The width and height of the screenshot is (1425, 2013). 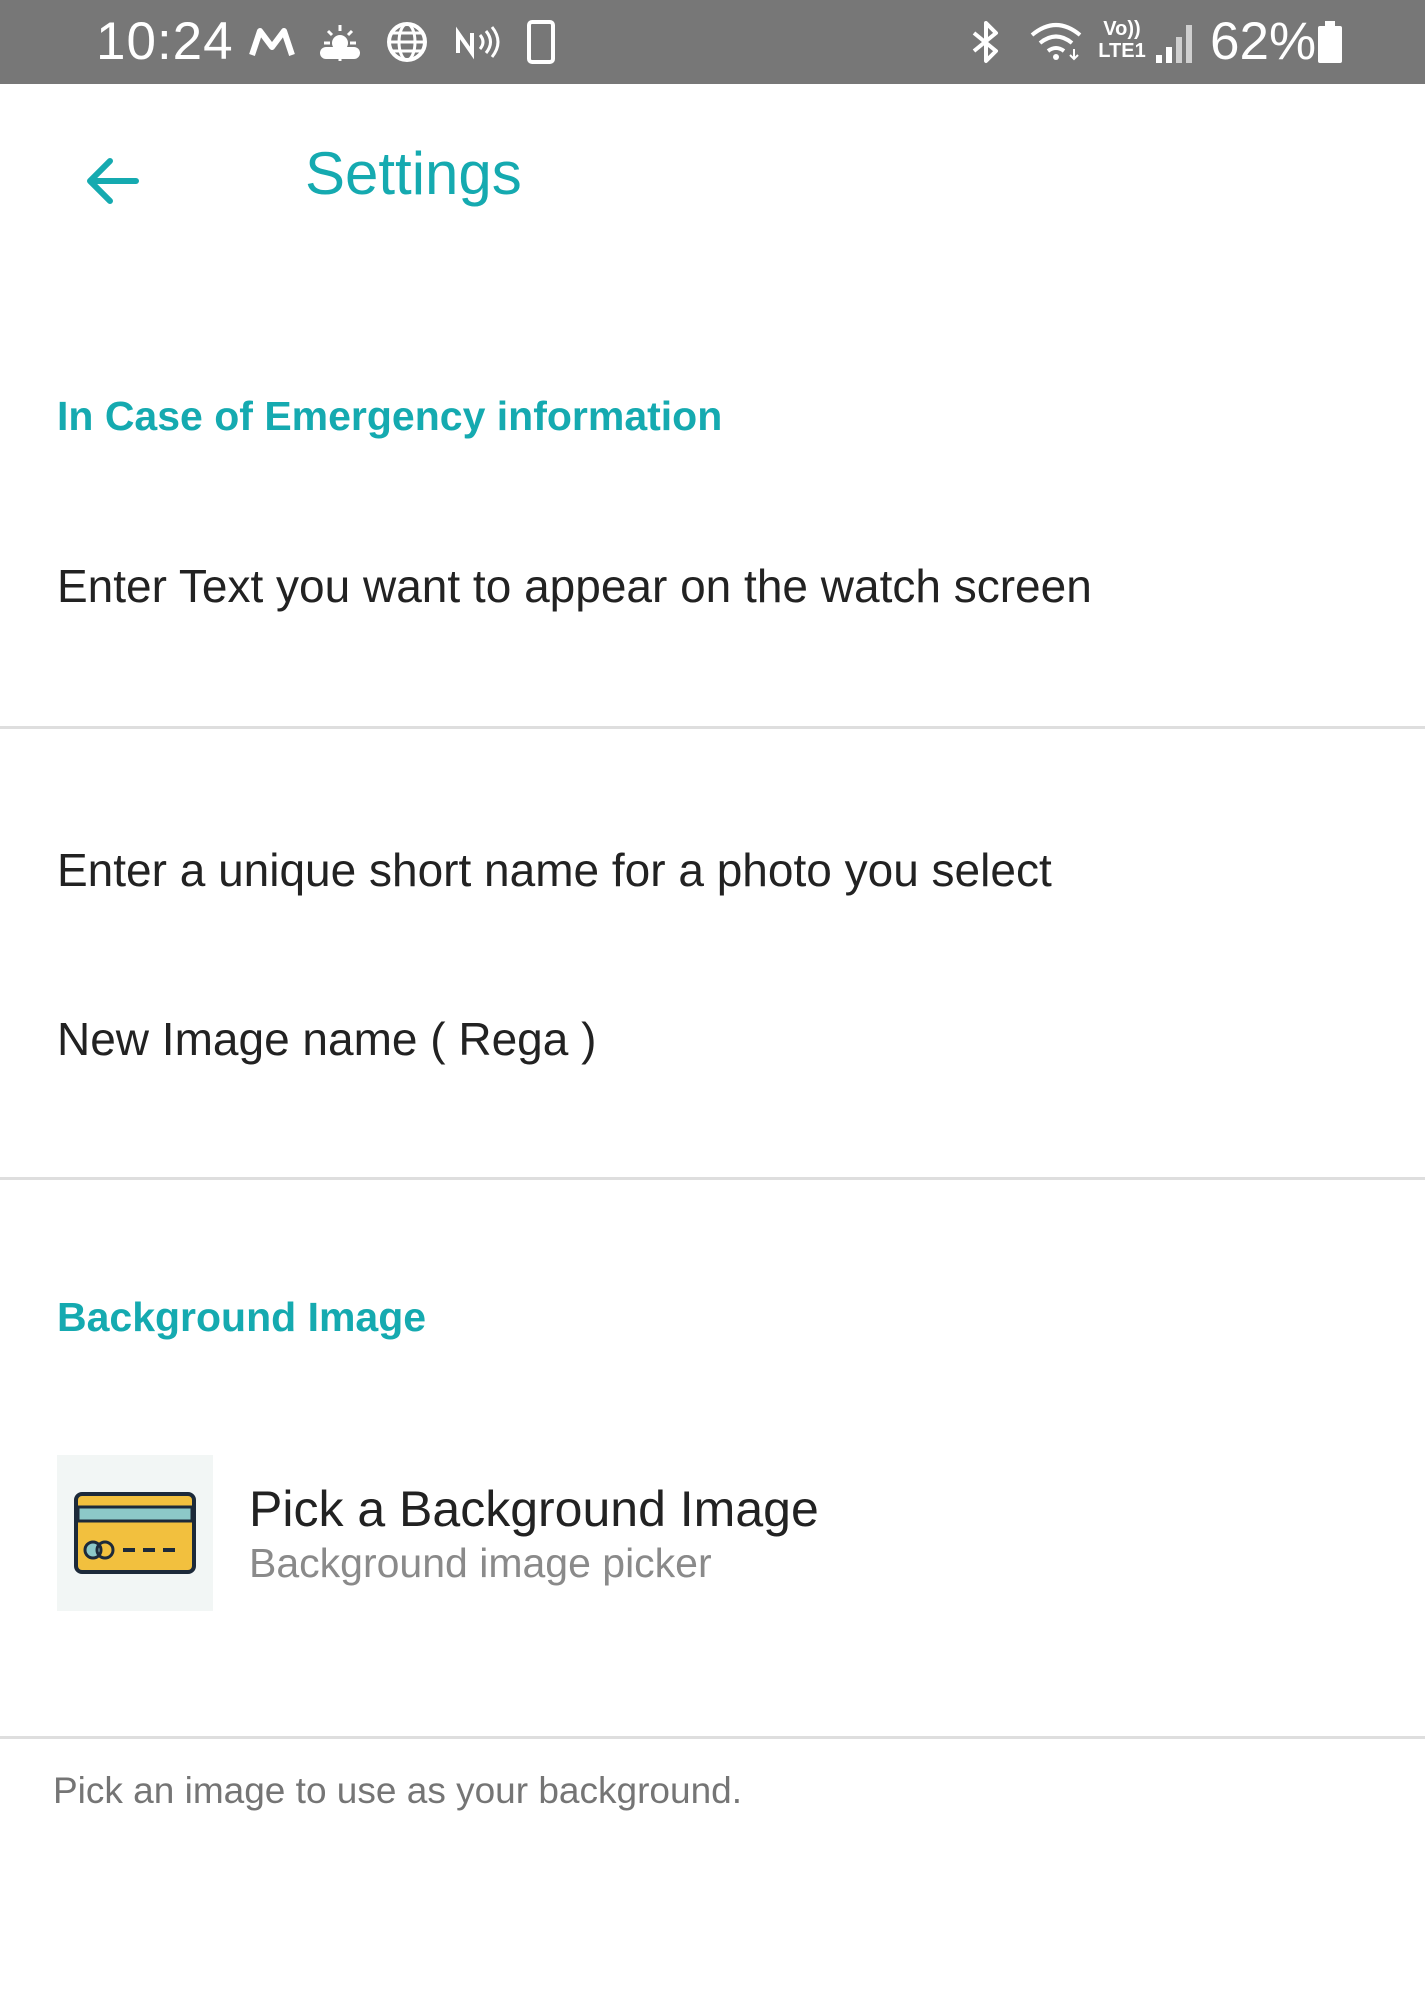 I want to click on background-section-header: Background Image, so click(x=242, y=1317).